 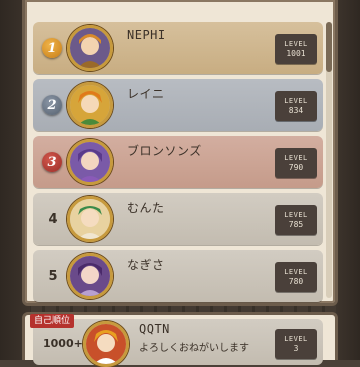 What do you see at coordinates (194, 348) in the screenshot?
I see `player-message: よろしくおねがいします` at bounding box center [194, 348].